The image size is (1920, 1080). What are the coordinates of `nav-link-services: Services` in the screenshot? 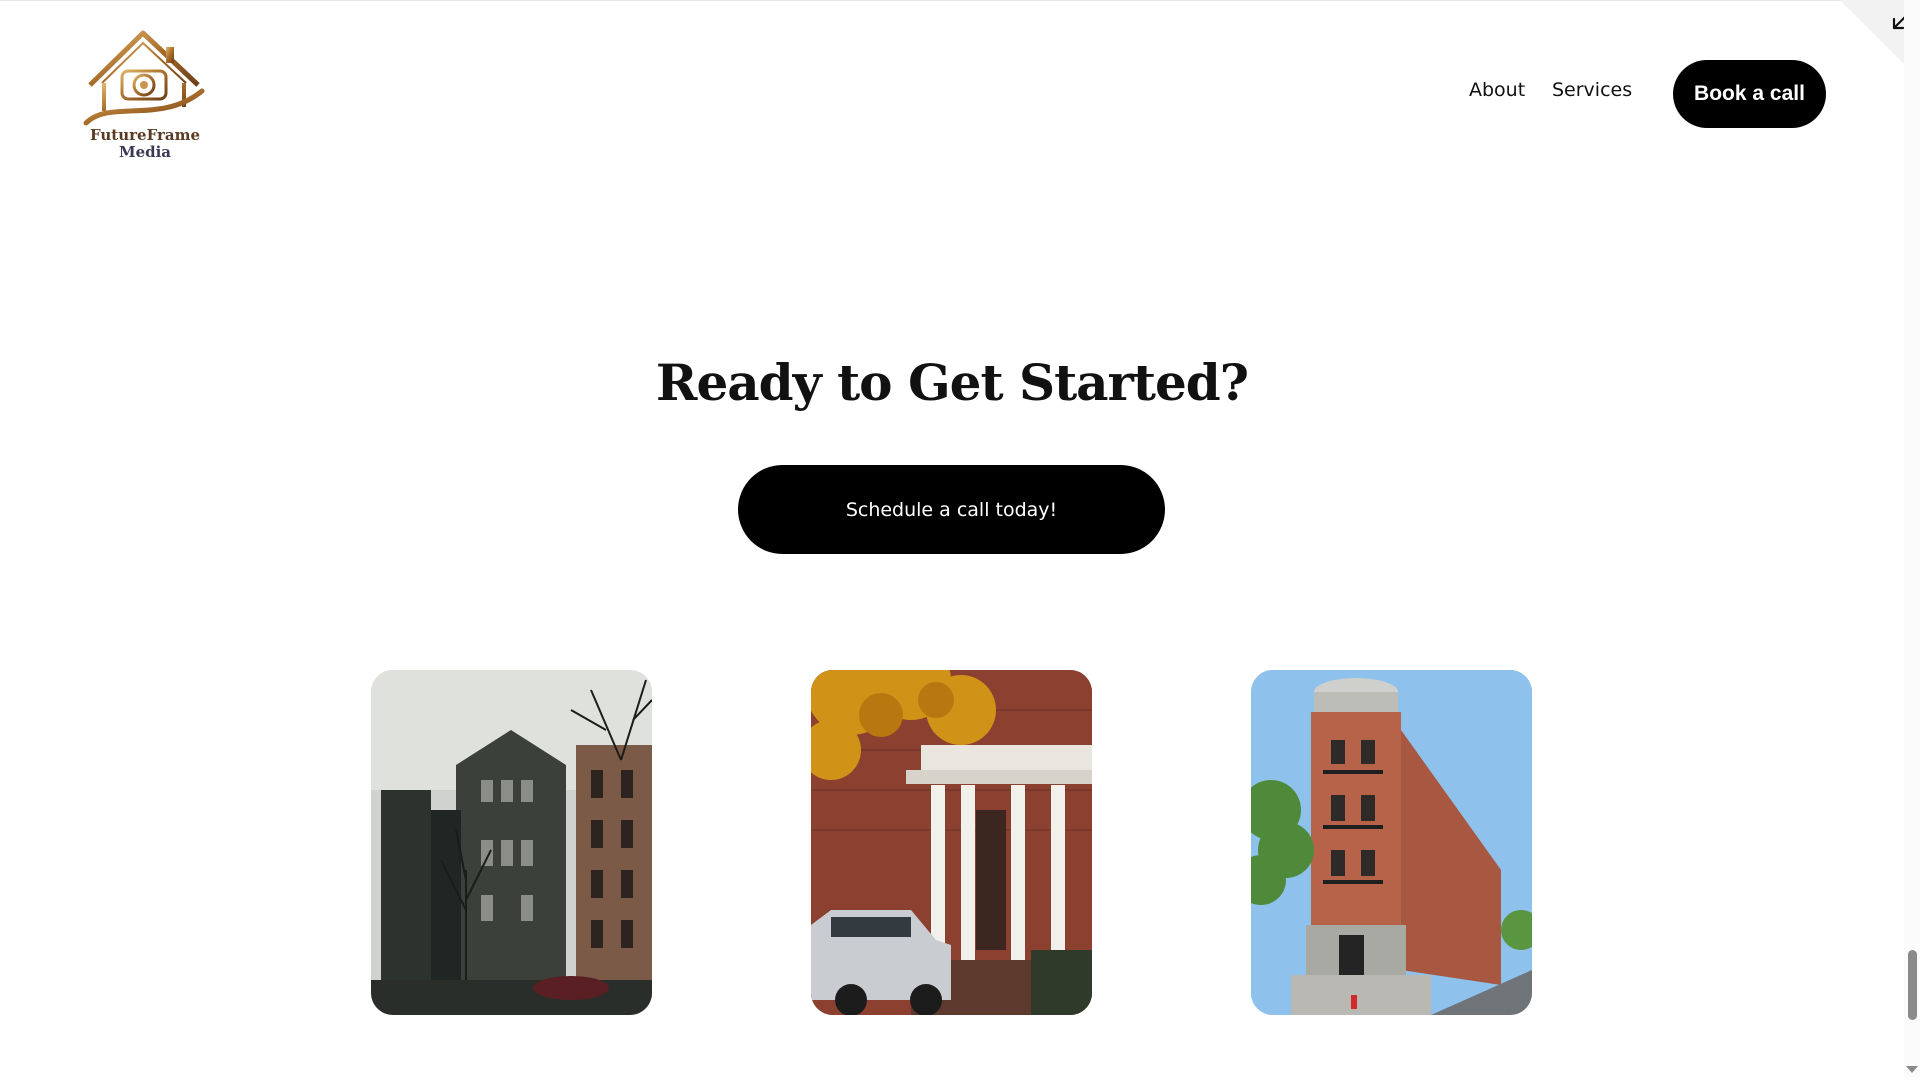 It's located at (1592, 90).